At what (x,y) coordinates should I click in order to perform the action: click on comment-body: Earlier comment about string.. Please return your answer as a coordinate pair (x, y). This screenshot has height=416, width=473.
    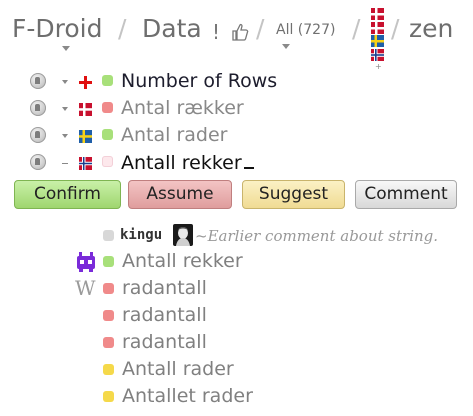
    Looking at the image, I should click on (323, 236).